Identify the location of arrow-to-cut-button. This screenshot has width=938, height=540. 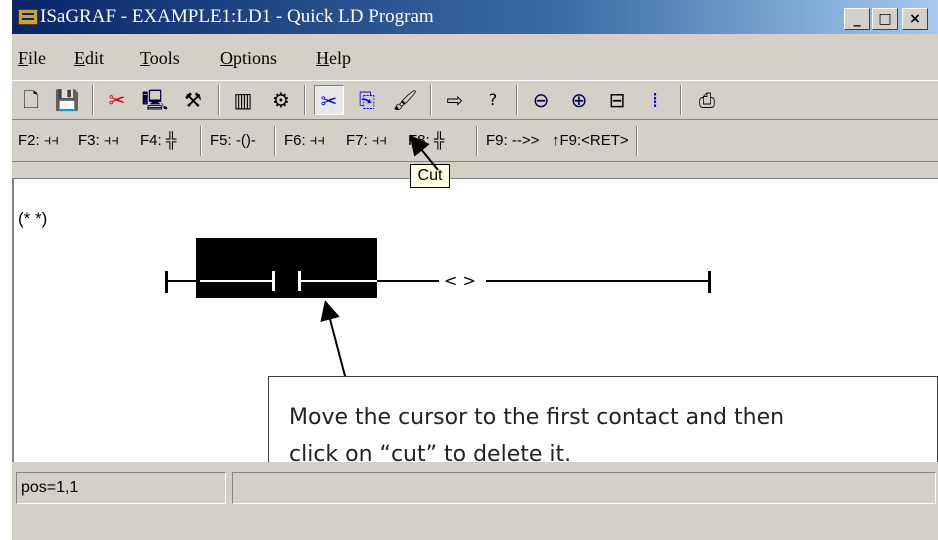
(424, 152).